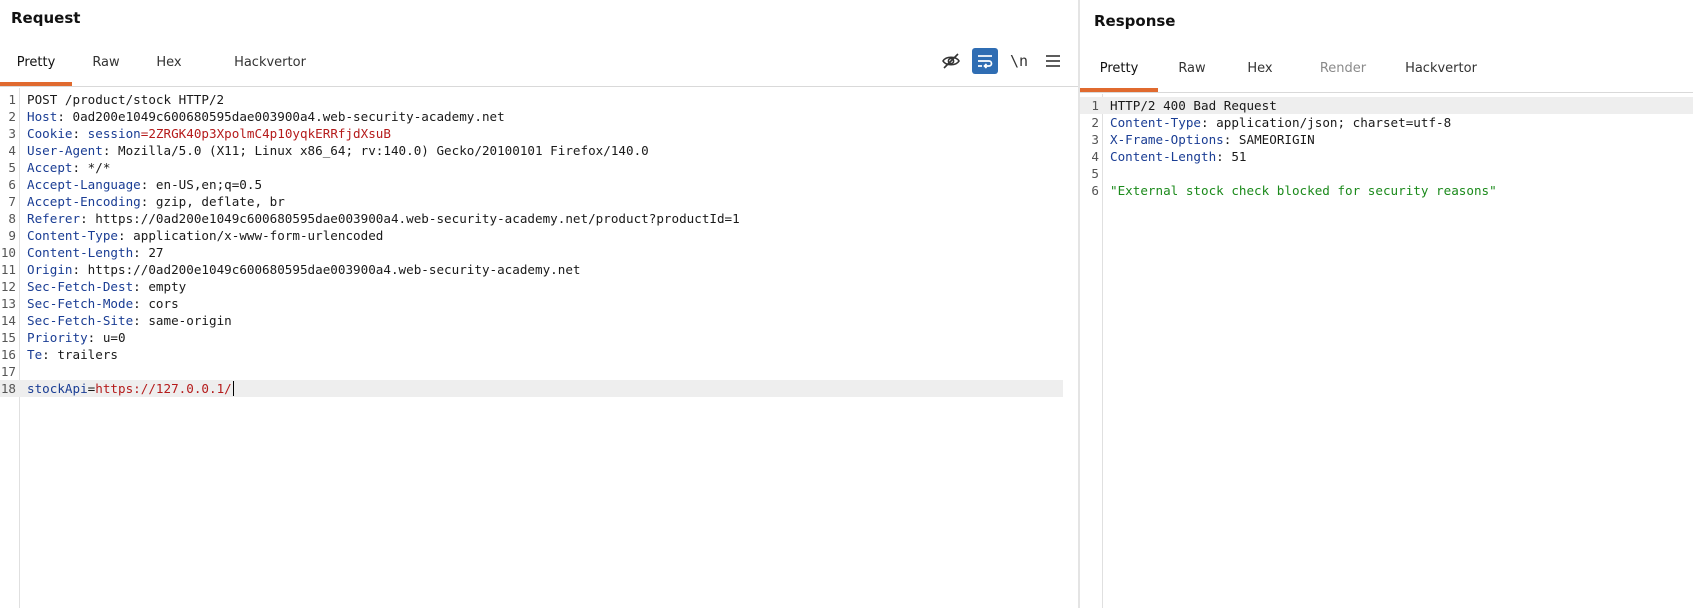  I want to click on line-number: 14, so click(8, 320).